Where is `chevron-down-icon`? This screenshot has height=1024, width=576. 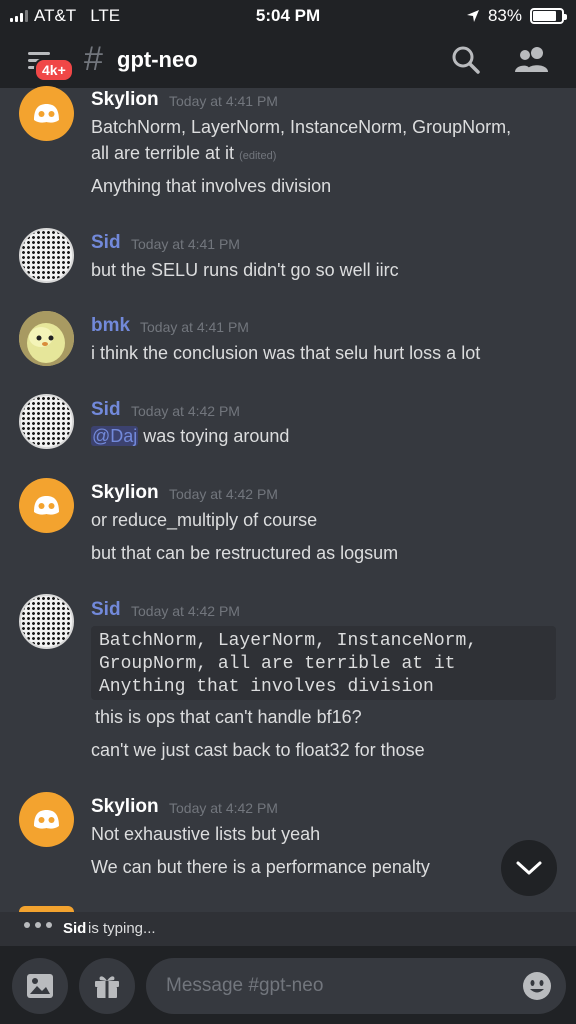
chevron-down-icon is located at coordinates (529, 868).